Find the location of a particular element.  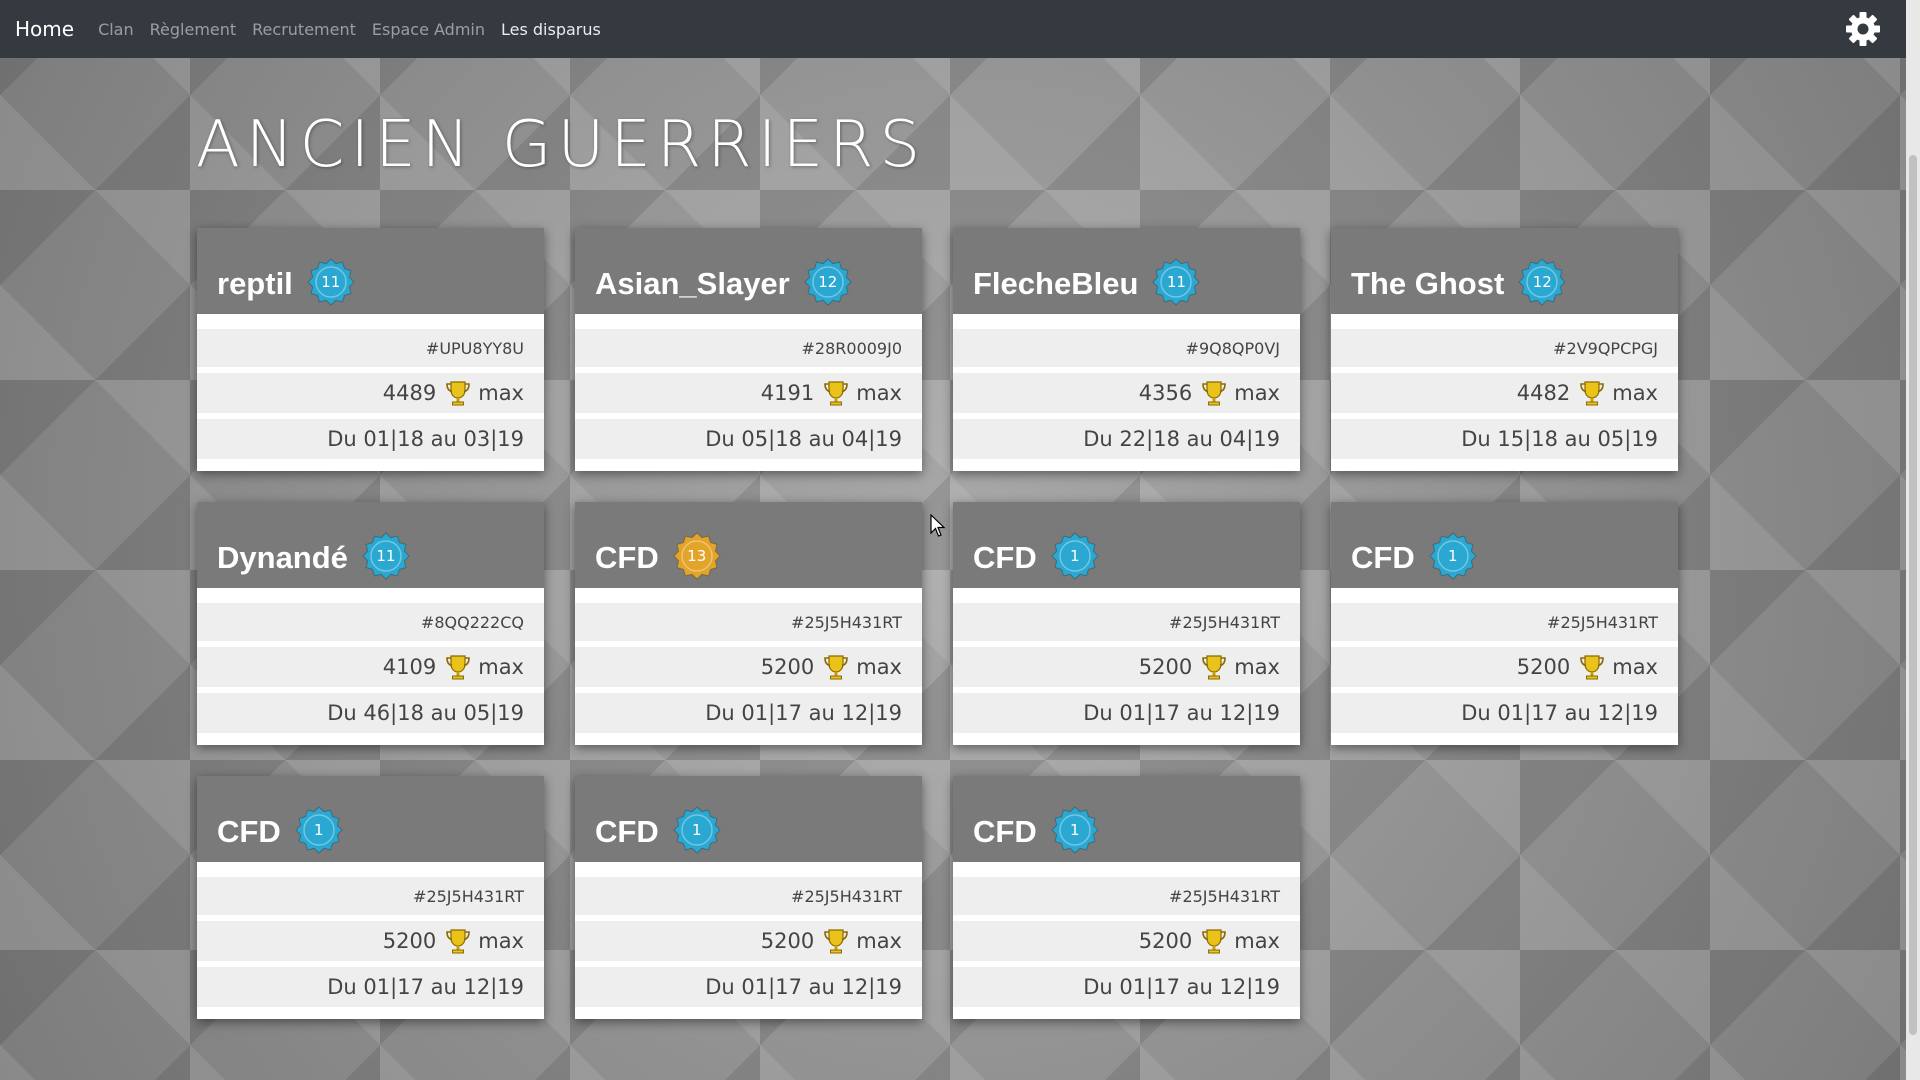

level-badge-icon: 12 is located at coordinates (828, 282).